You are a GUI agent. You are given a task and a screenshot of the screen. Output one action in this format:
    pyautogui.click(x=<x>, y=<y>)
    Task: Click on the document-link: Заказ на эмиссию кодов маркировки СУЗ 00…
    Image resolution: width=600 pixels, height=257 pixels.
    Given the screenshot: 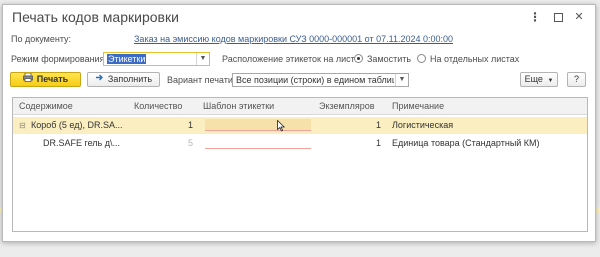 What is the action you would take?
    pyautogui.click(x=293, y=39)
    